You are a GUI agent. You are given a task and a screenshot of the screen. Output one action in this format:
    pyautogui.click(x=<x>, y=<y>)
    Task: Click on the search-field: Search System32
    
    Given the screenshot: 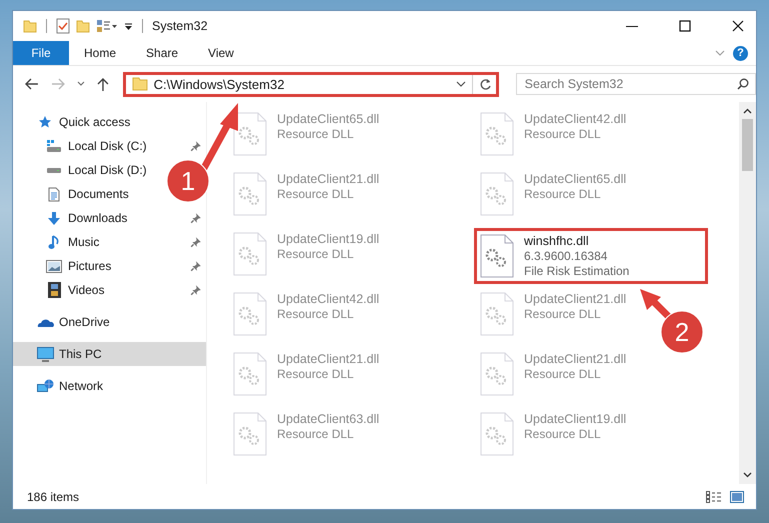 What is the action you would take?
    pyautogui.click(x=636, y=84)
    